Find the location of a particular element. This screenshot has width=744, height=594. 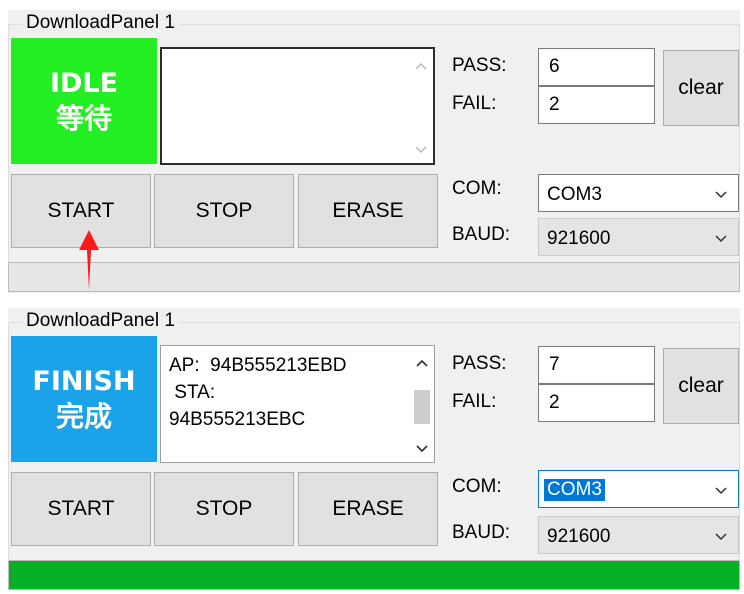

progress-fill is located at coordinates (374, 575).